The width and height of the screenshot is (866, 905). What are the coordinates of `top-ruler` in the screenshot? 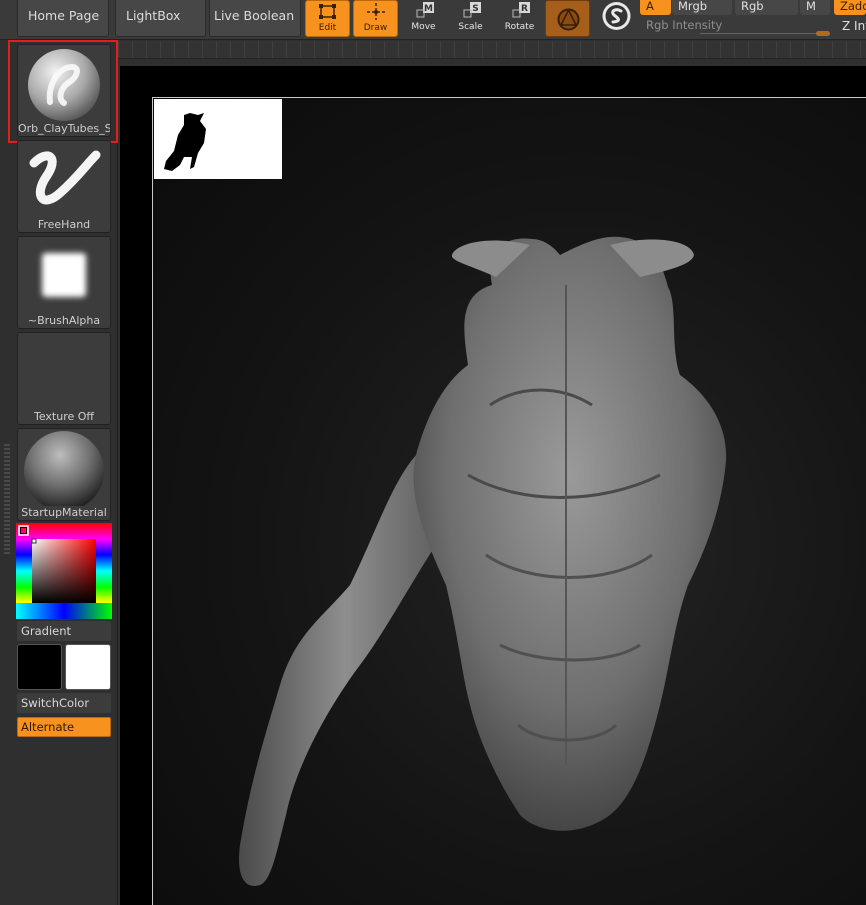 It's located at (492, 50).